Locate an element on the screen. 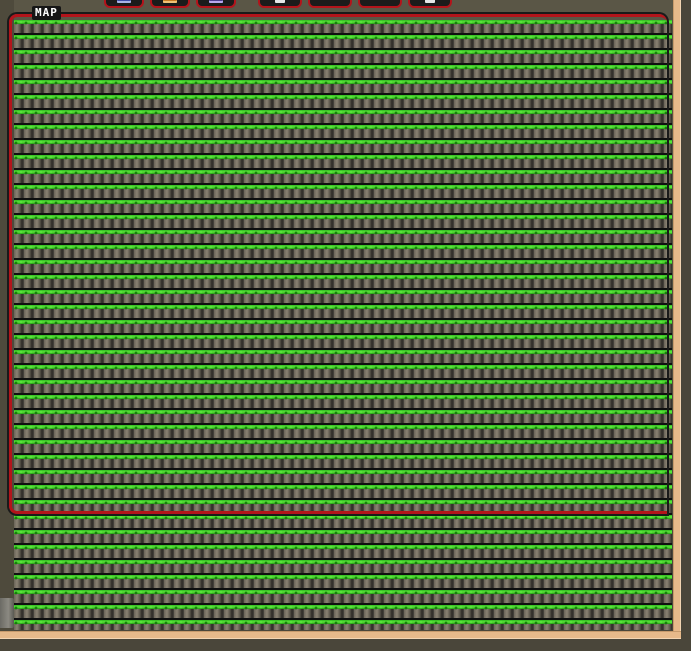  background-bottom is located at coordinates (345, 645).